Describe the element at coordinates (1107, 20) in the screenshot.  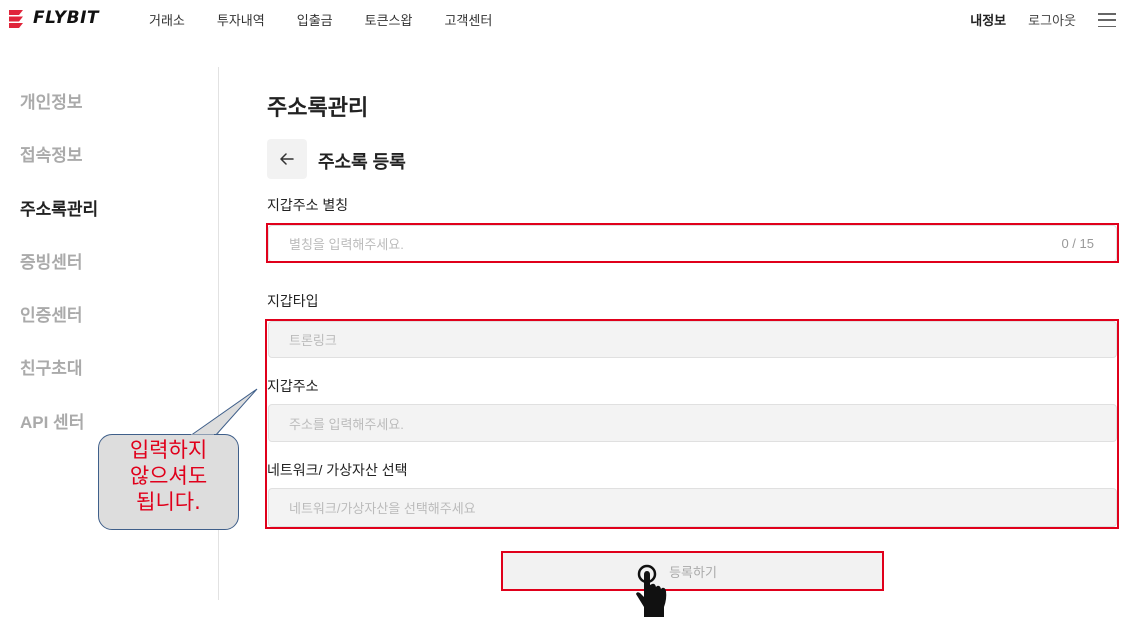
I see `hamburger-menu-icon` at that location.